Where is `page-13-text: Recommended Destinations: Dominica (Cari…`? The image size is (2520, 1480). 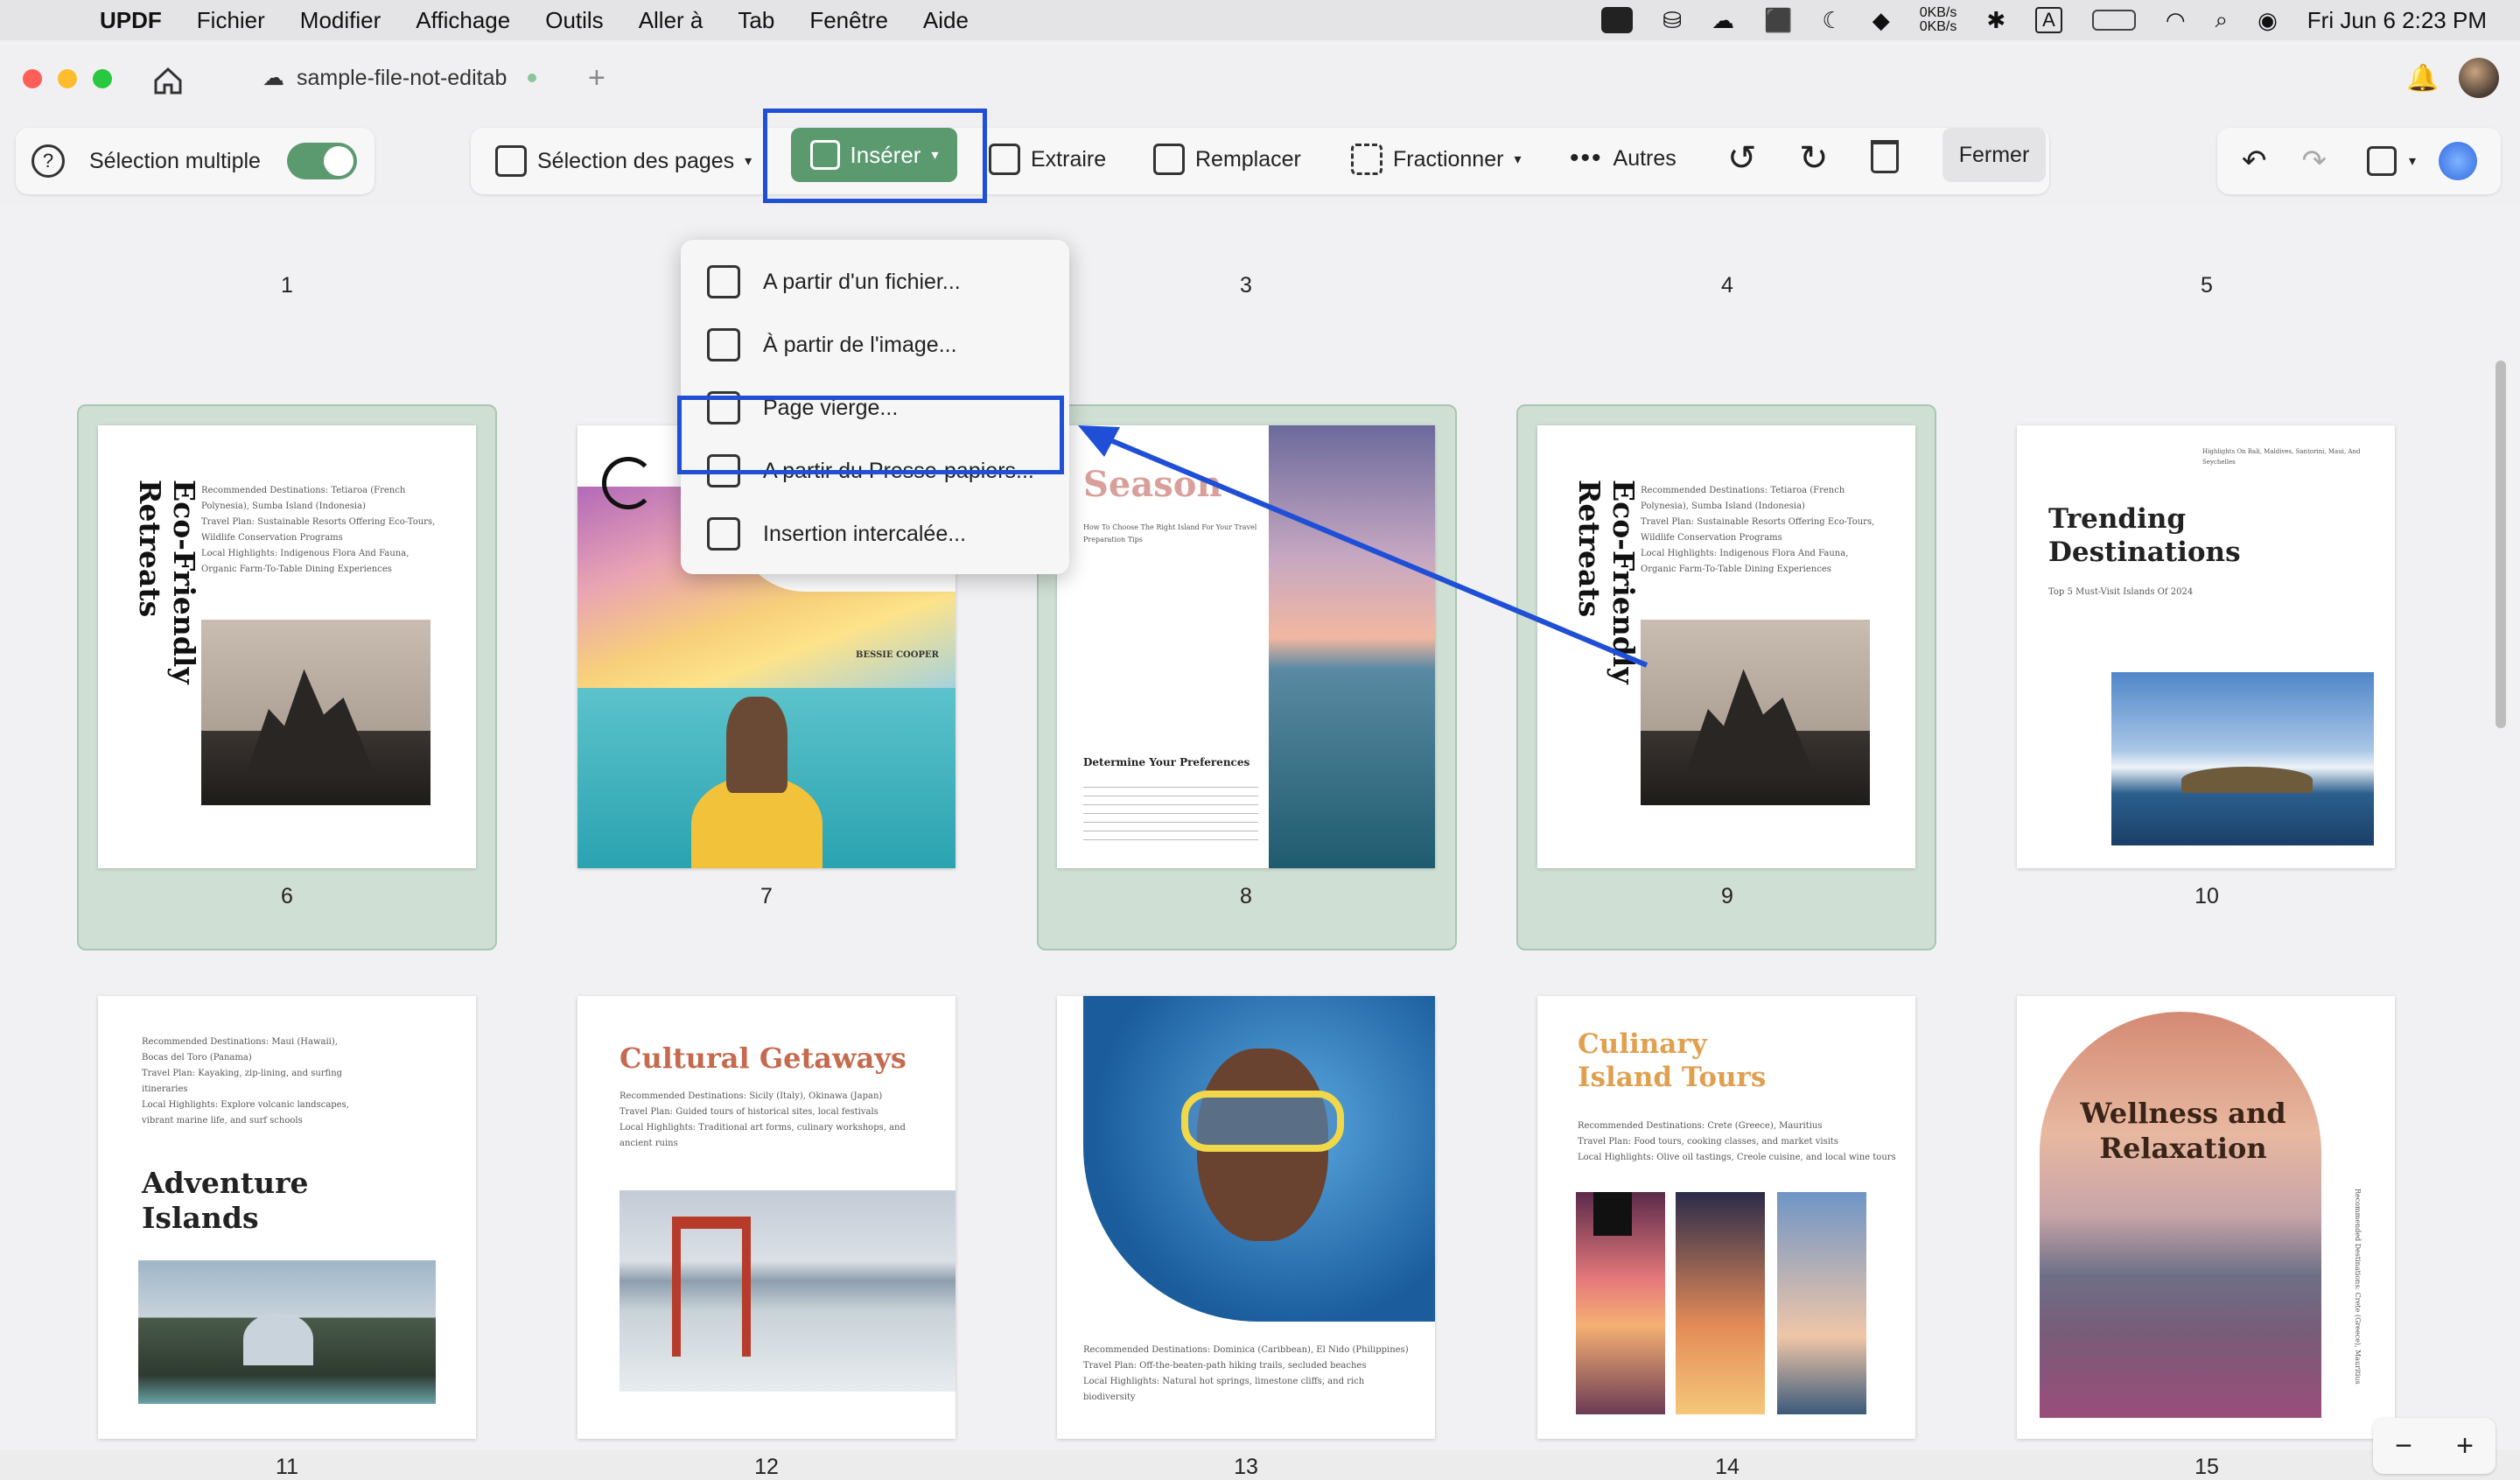
page-13-text: Recommended Destinations: Dominica (Cari… is located at coordinates (1246, 1373).